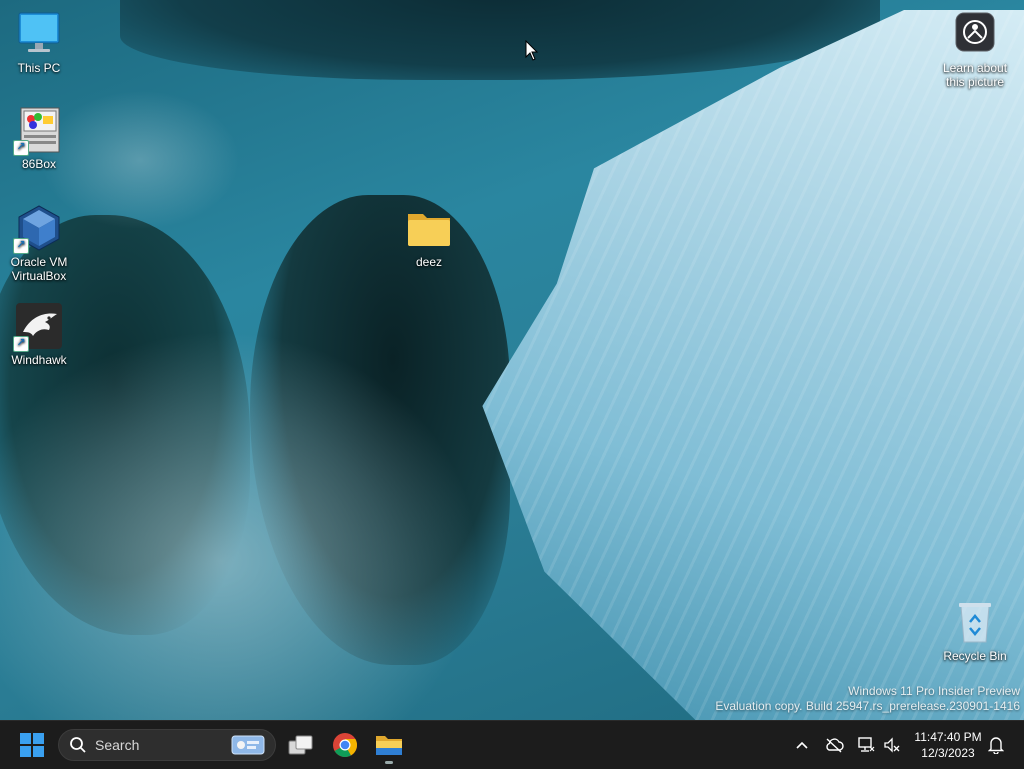 The width and height of the screenshot is (1024, 769). What do you see at coordinates (512, 744) in the screenshot?
I see `taskbar: Search 11:47:40 PM 12/3/2023` at bounding box center [512, 744].